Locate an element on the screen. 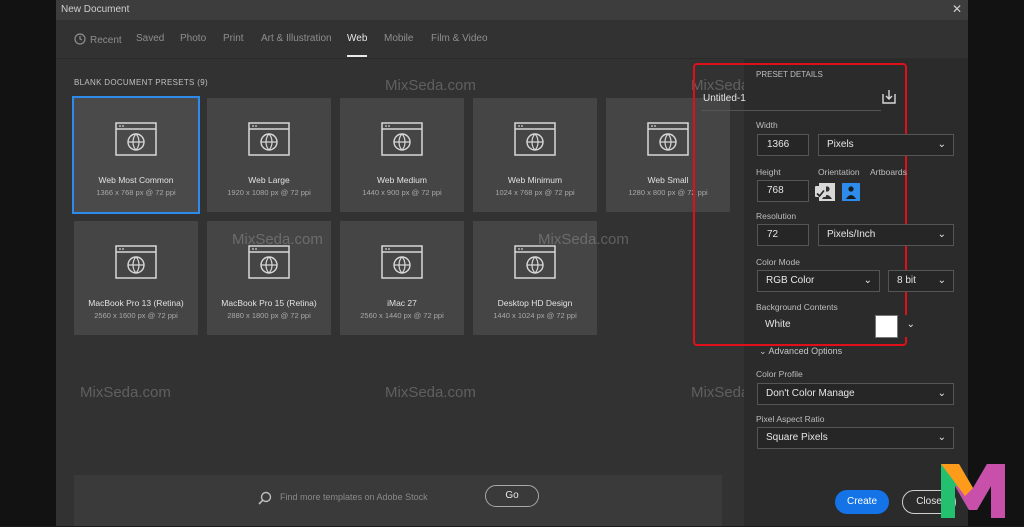 This screenshot has height=527, width=1024. preset-spec: 2560 x 1600 px @ 72 ppi is located at coordinates (136, 315).